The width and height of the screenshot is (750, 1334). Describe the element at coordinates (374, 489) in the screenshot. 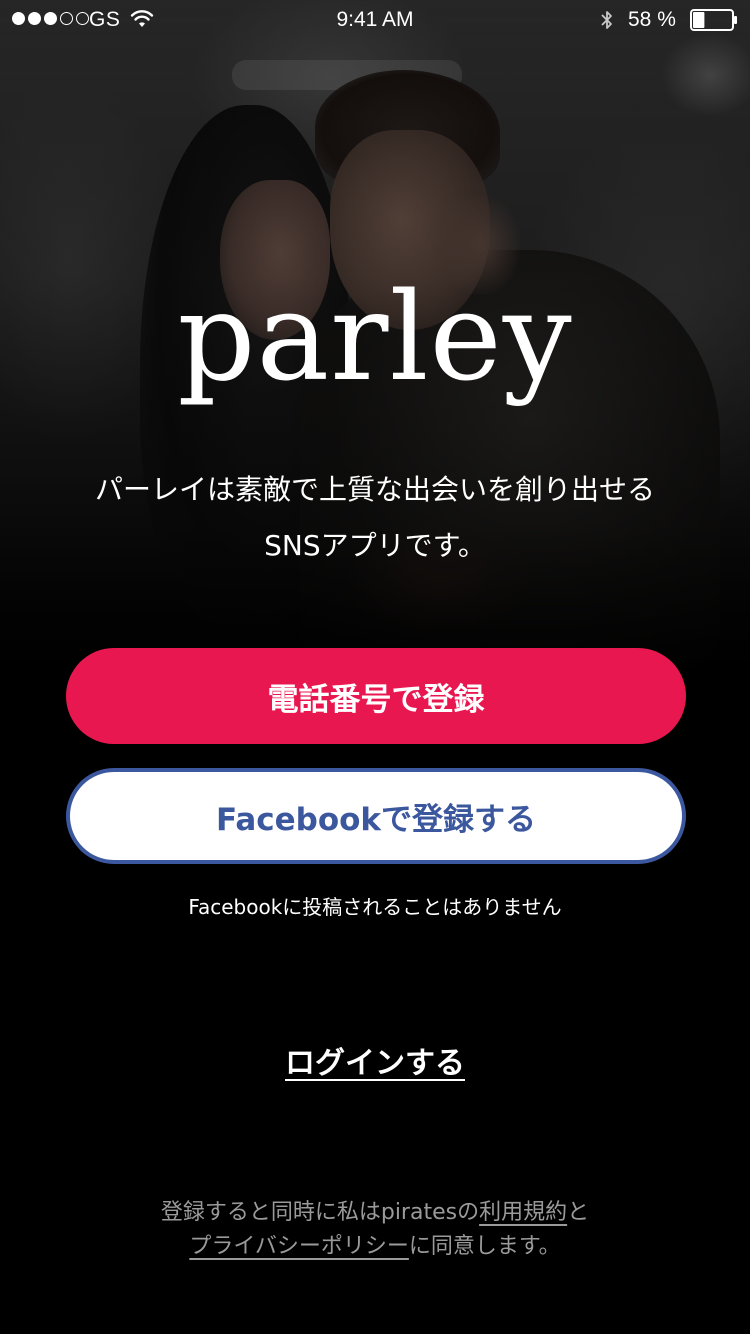

I see `tagline-line-1: パーレイは素敵で上質な出会いを創り出せる` at that location.